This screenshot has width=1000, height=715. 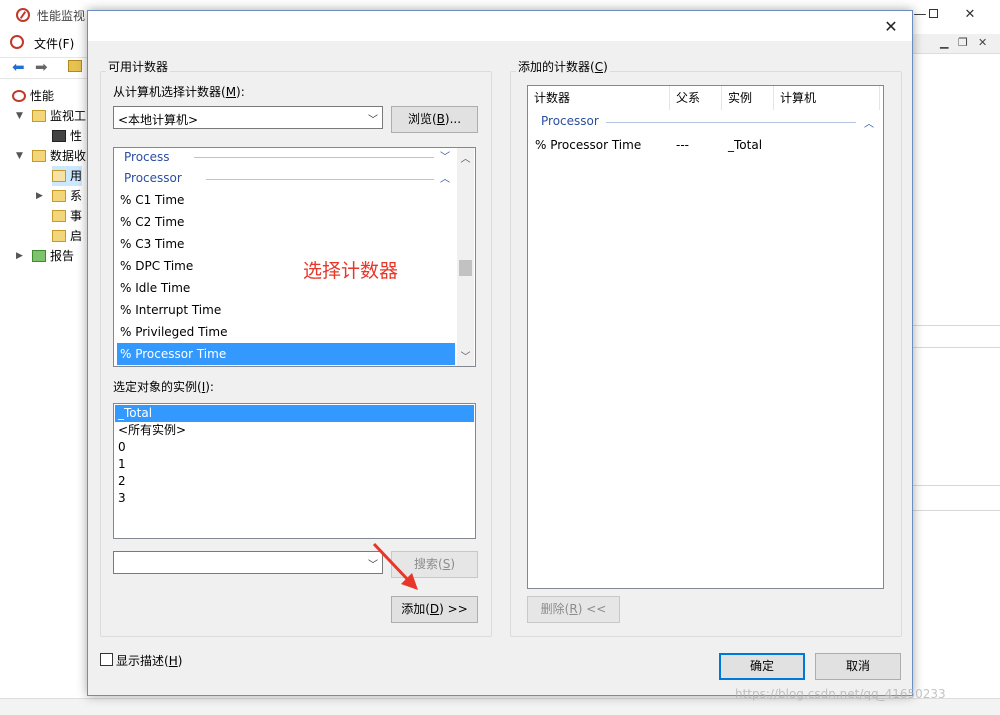 I want to click on instance-item: 2, so click(x=120, y=481).